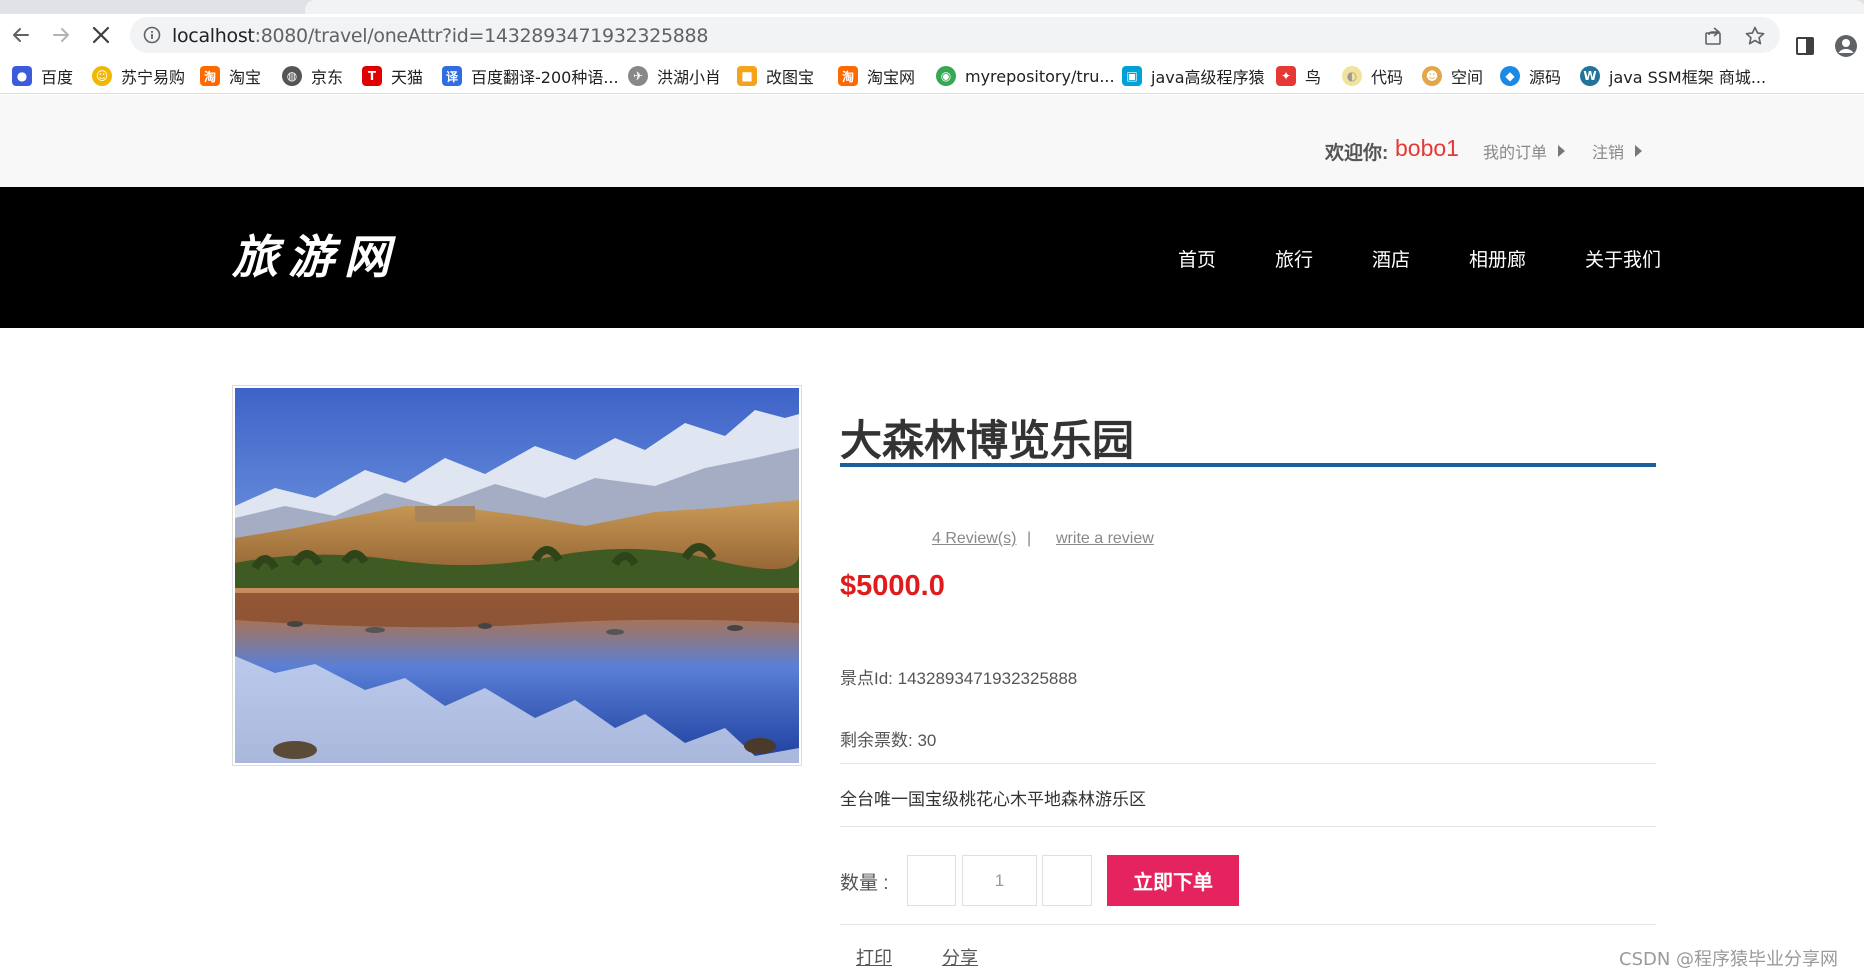 This screenshot has height=976, width=1864. What do you see at coordinates (316, 254) in the screenshot?
I see `site-logo: 旅游网` at bounding box center [316, 254].